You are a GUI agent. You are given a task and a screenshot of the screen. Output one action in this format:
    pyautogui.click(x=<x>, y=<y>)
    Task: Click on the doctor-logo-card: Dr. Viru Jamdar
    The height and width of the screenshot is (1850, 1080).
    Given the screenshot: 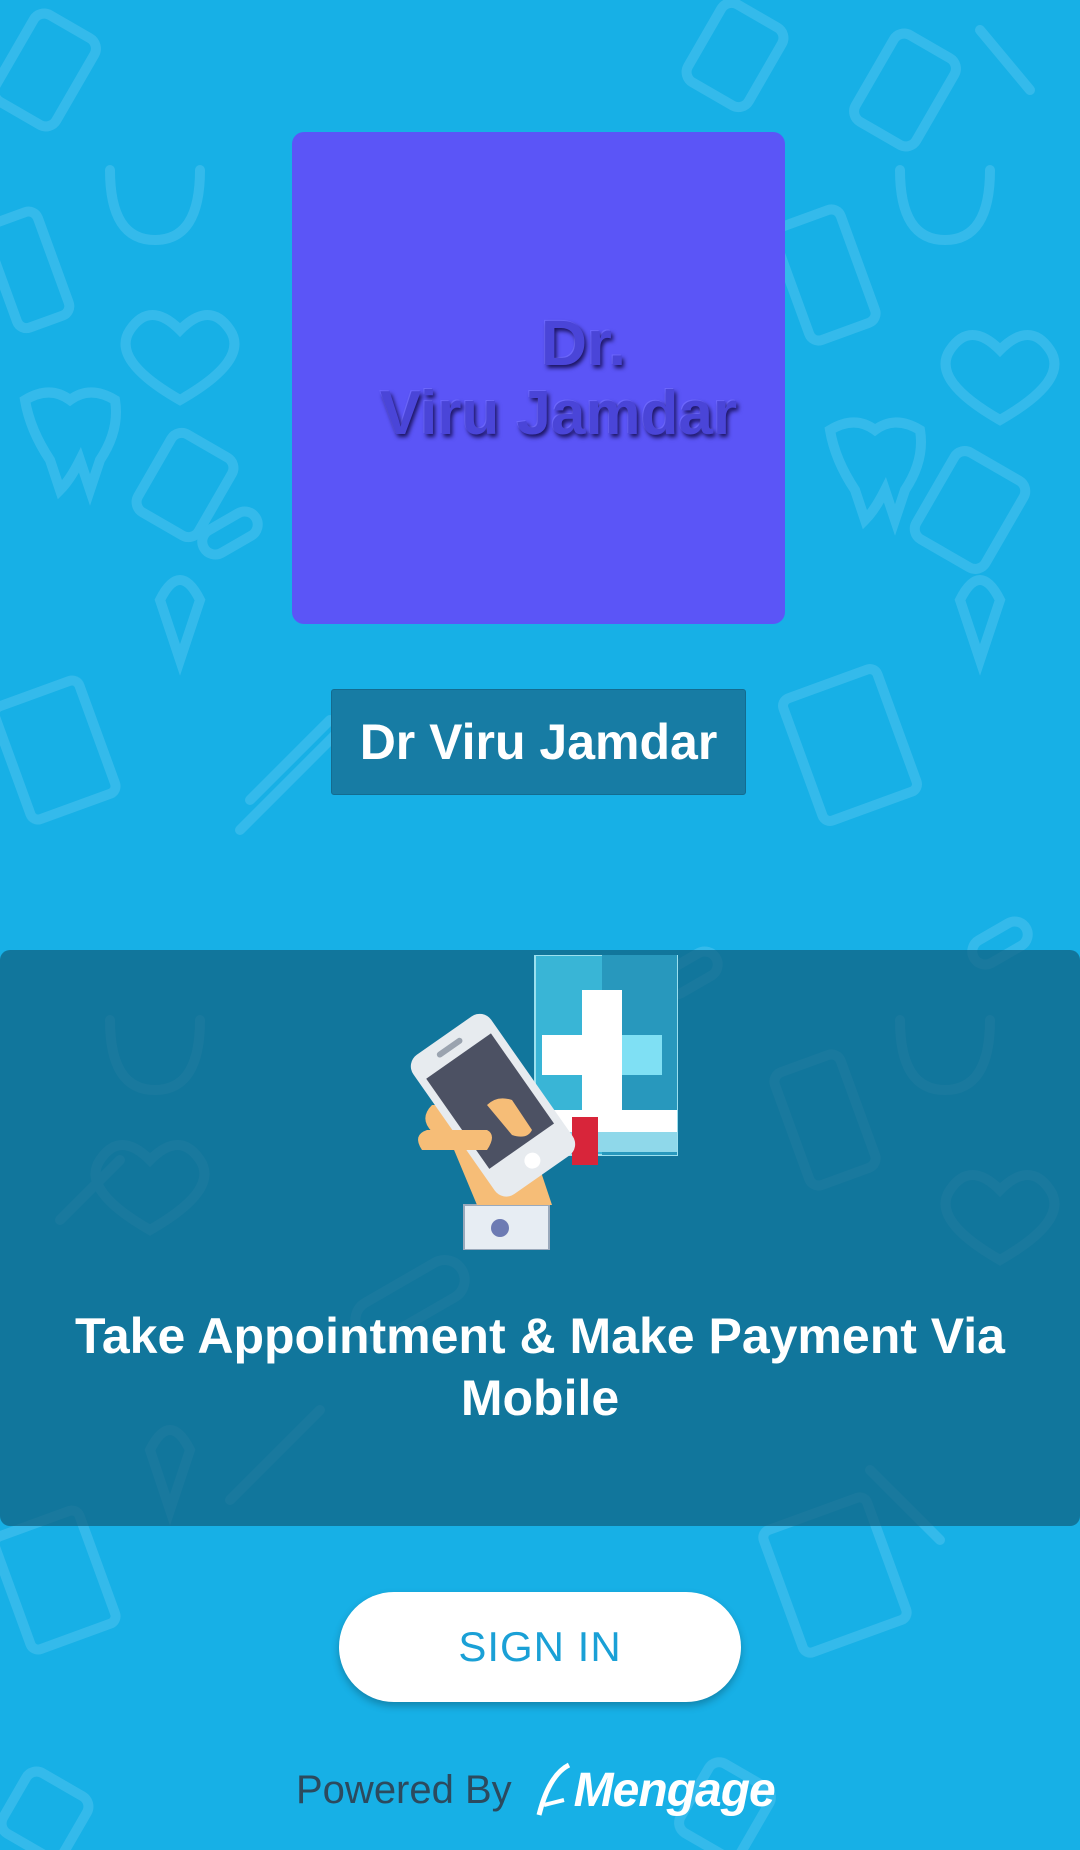 What is the action you would take?
    pyautogui.click(x=538, y=378)
    